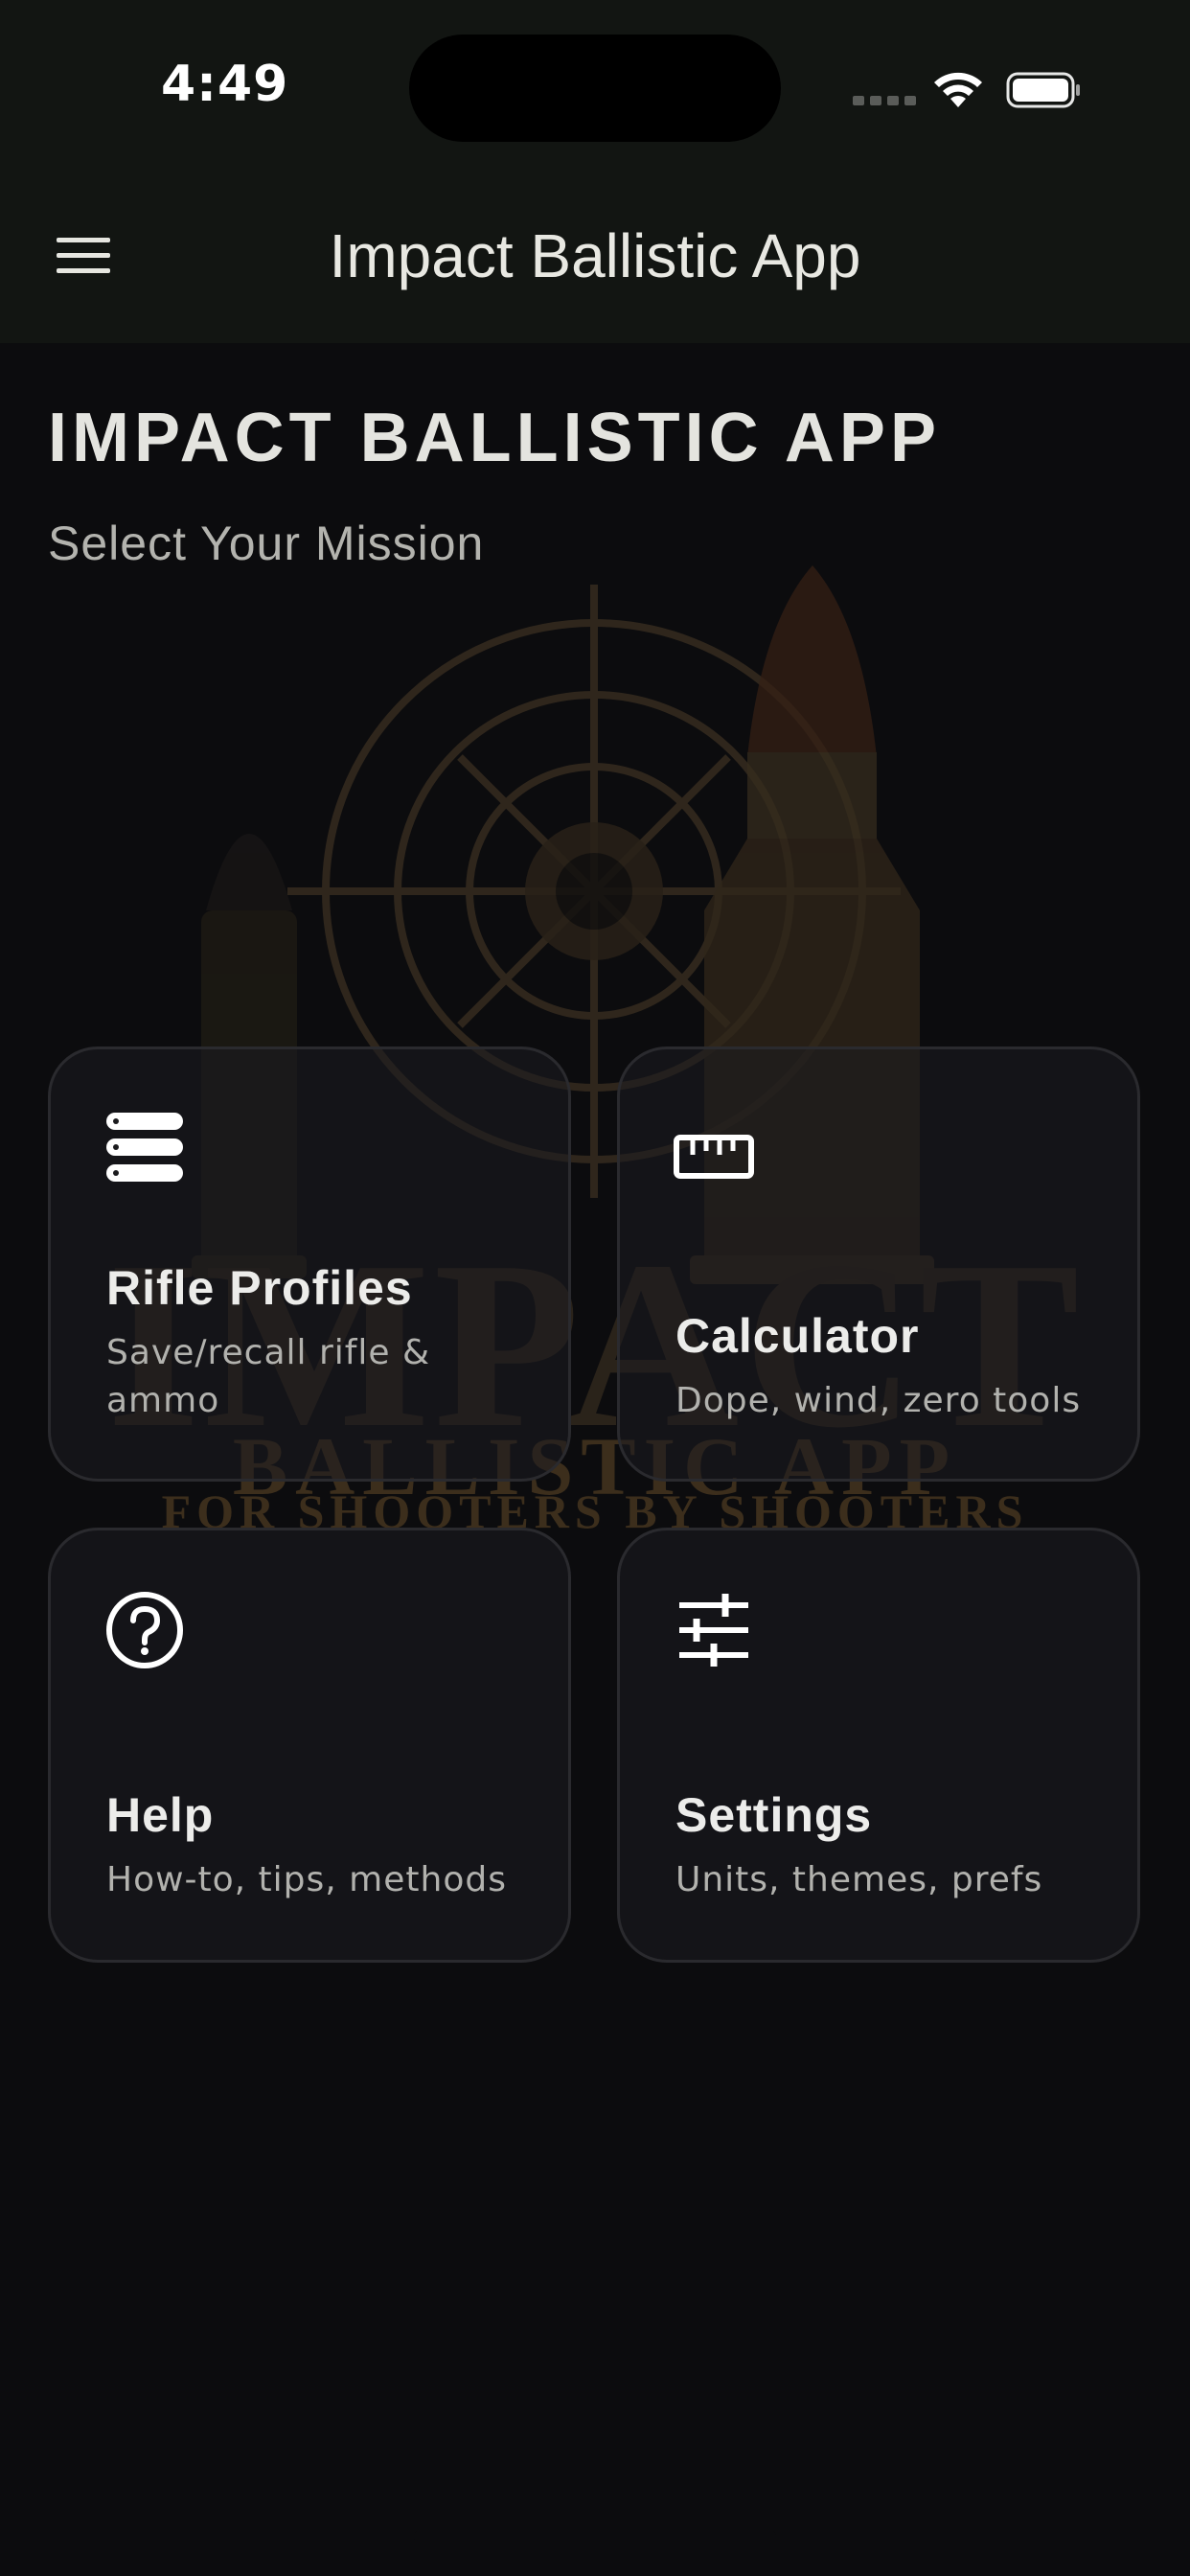  What do you see at coordinates (310, 1745) in the screenshot?
I see `help-tile: Help How-to, tips, methods` at bounding box center [310, 1745].